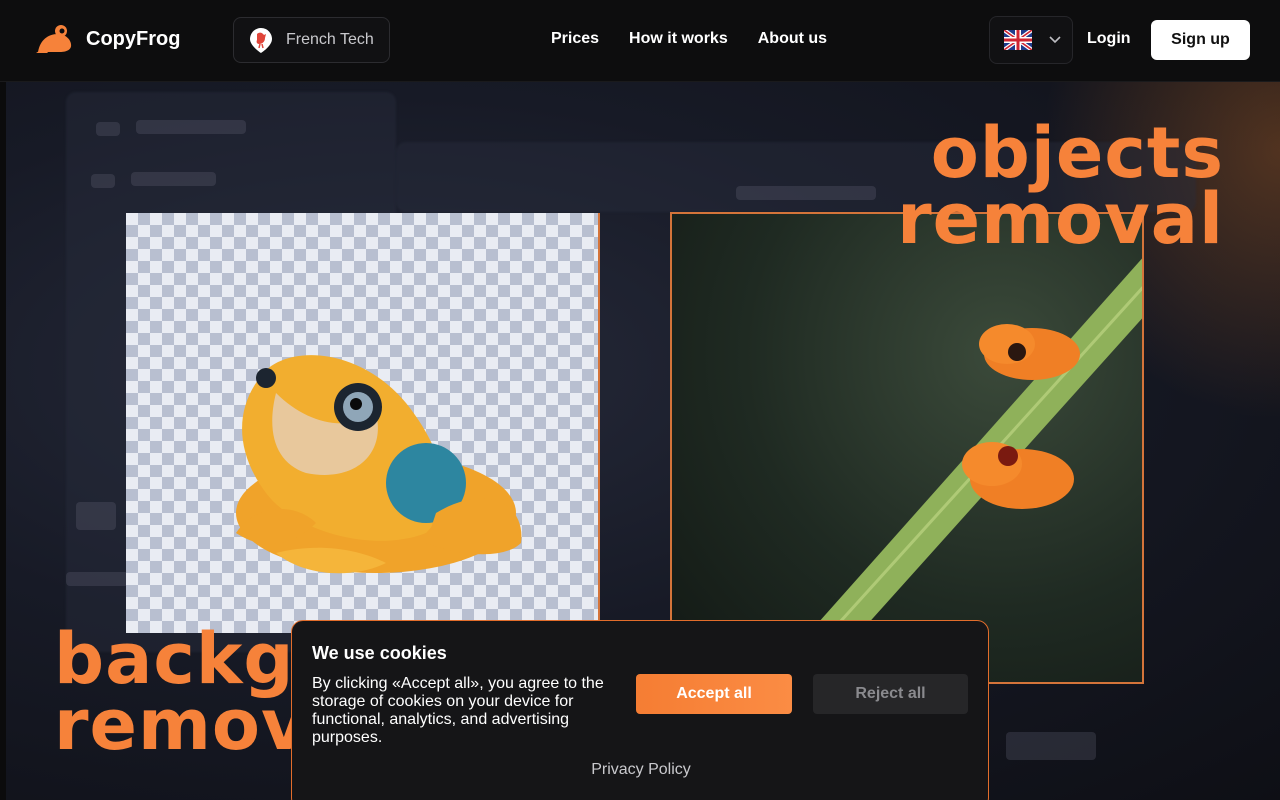 This screenshot has height=800, width=1280. What do you see at coordinates (890, 694) in the screenshot?
I see `reject-all-button: Reject all` at bounding box center [890, 694].